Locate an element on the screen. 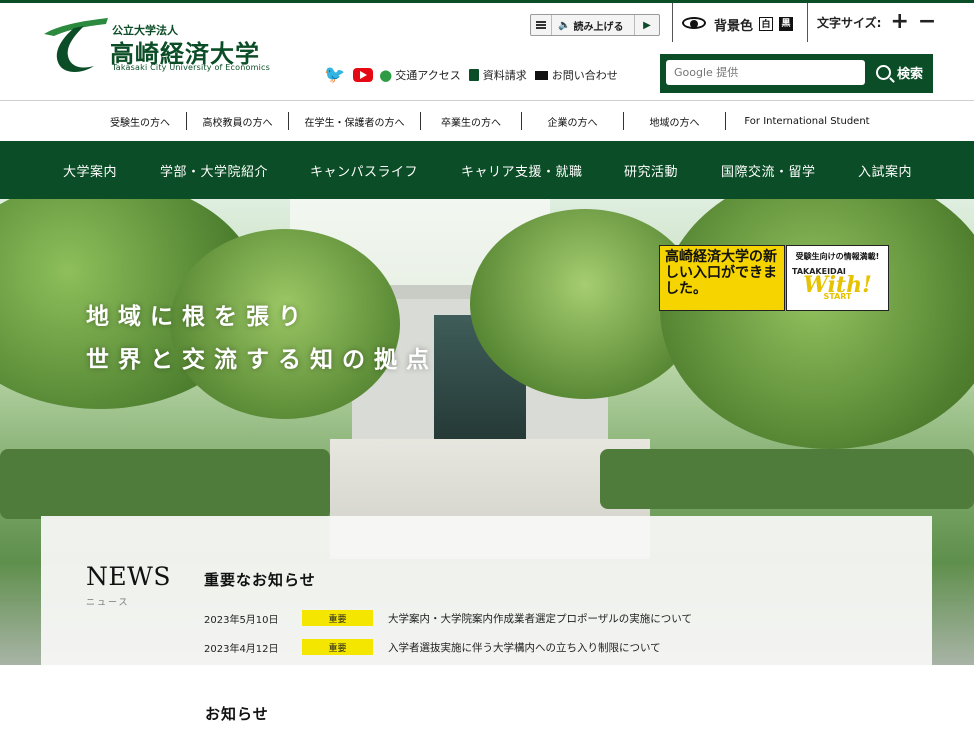 The image size is (974, 730). header-rule is located at coordinates (487, 100).